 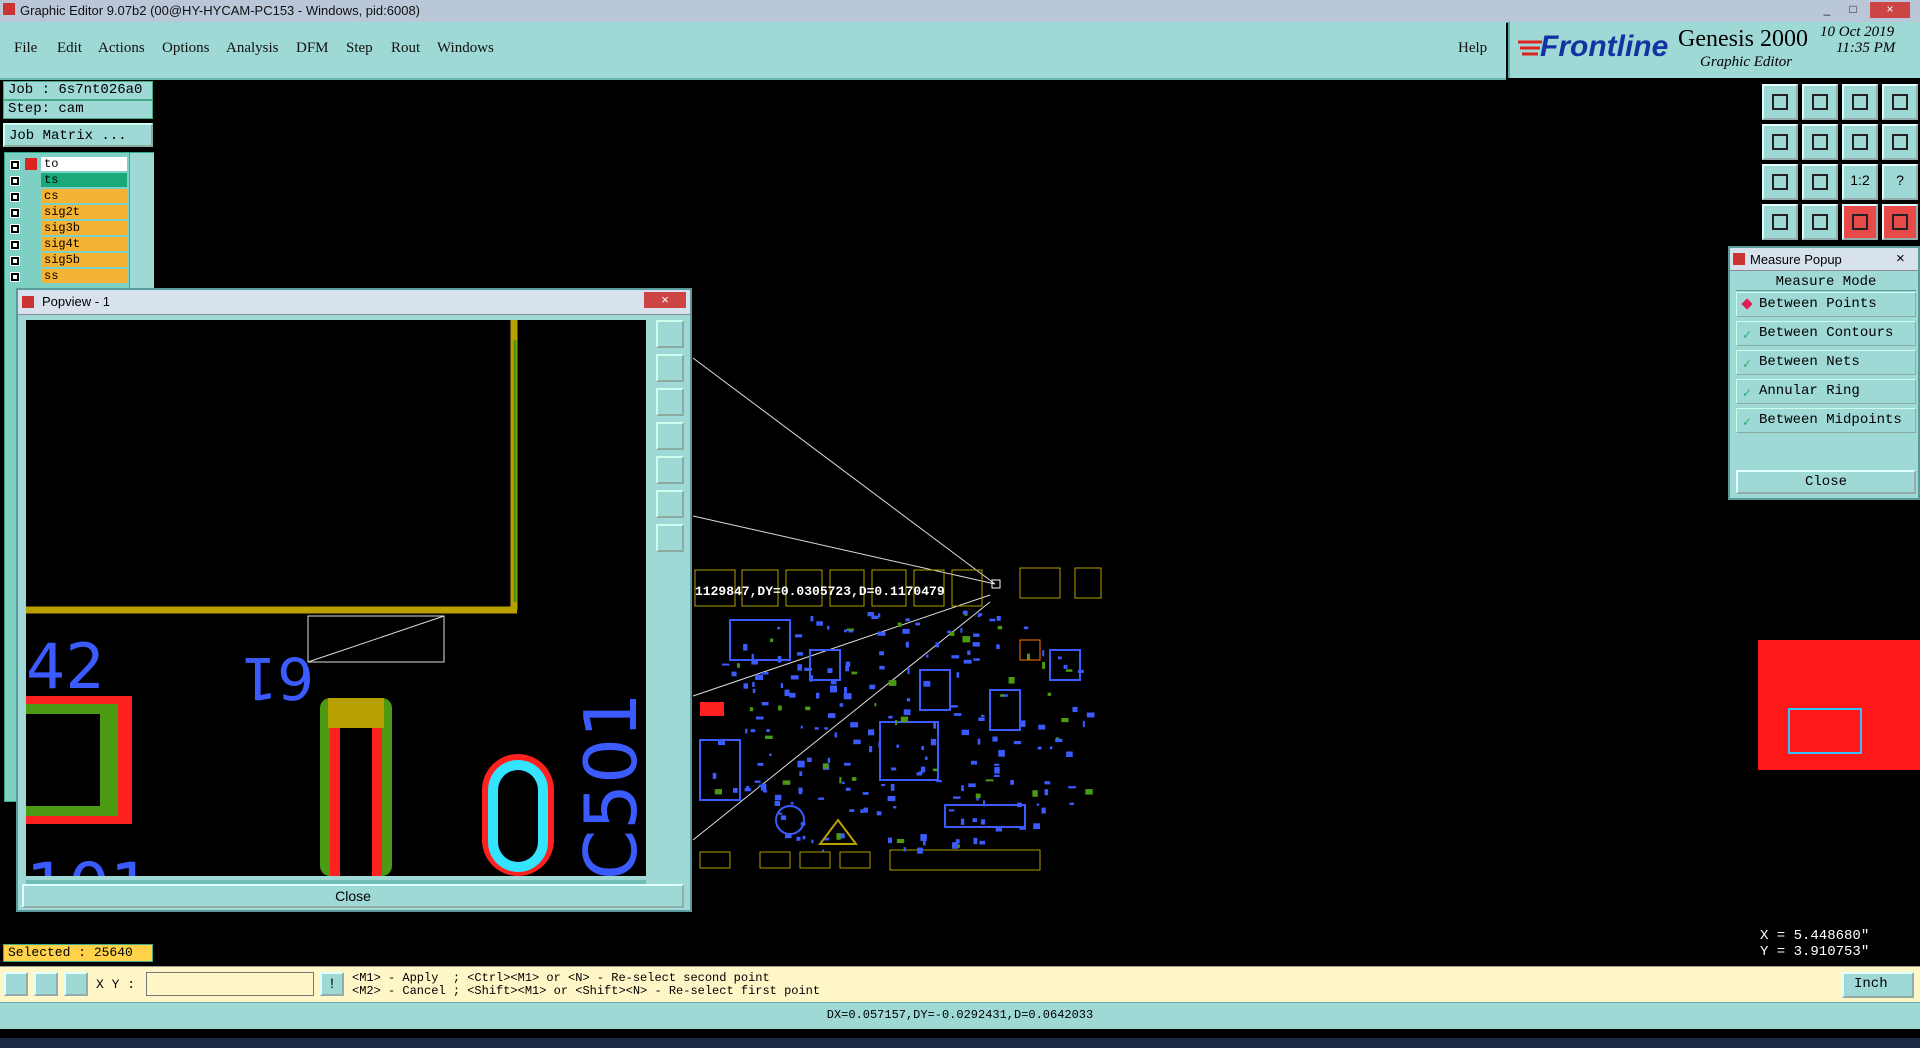 I want to click on measure-close-icon: ×, so click(x=1900, y=258).